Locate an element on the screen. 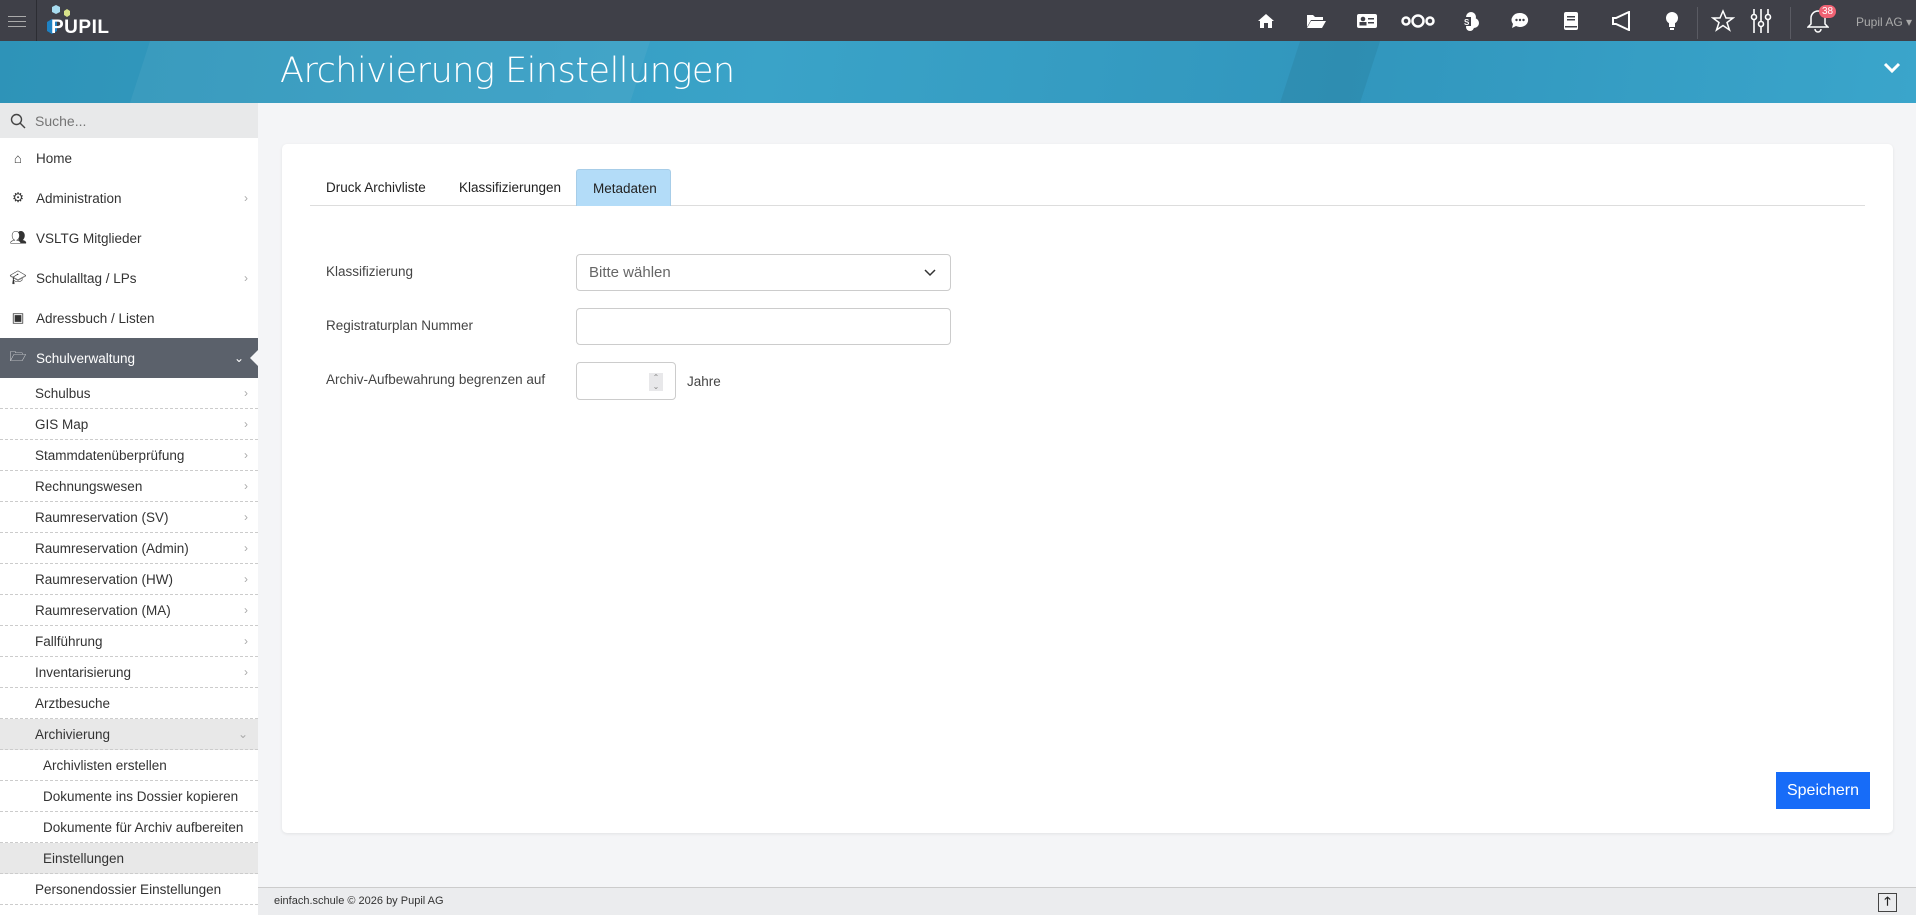 The image size is (1916, 915). user-menu: Pupil AG ▾ is located at coordinates (1884, 22).